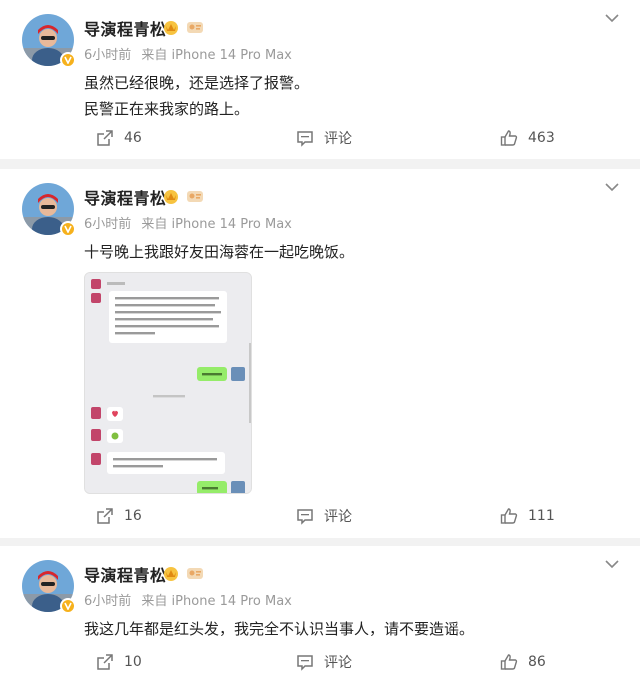 The image size is (640, 680). I want to click on post-text-line: 虽然已经很晚，还是选择了报警。, so click(197, 83).